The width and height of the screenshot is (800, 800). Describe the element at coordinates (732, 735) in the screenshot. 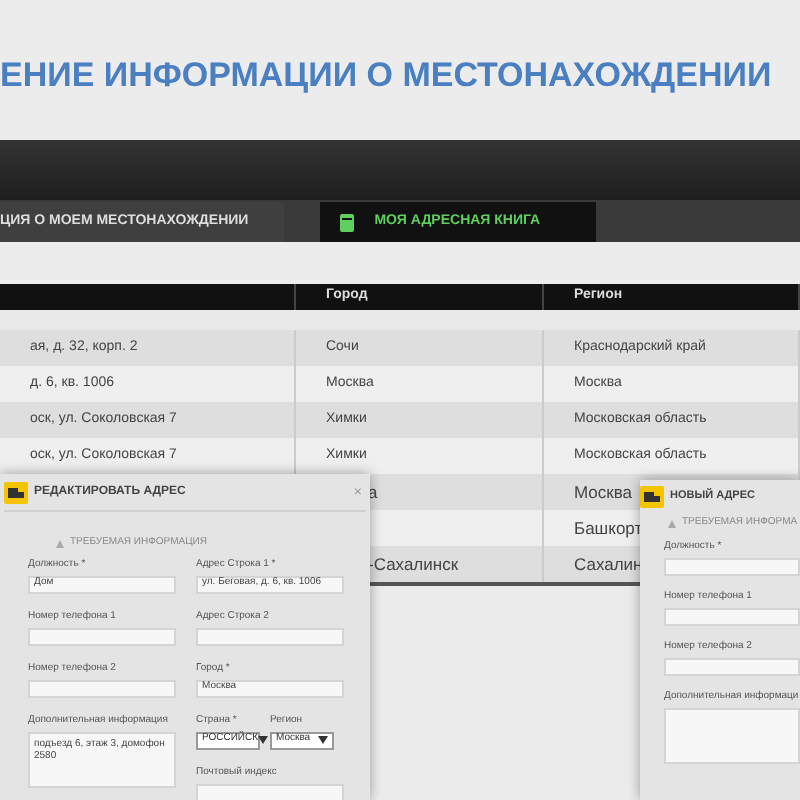

I see `textarea-field` at that location.